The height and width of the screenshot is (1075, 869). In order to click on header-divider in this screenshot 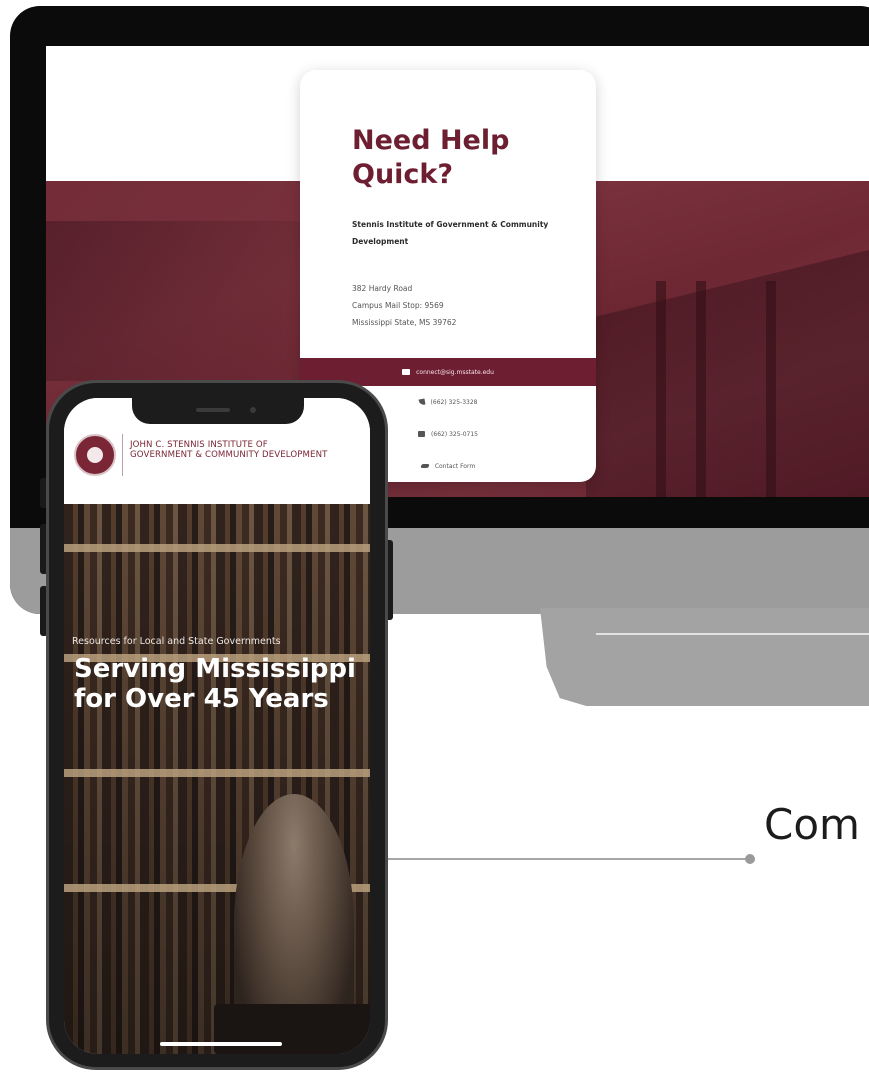, I will do `click(122, 455)`.